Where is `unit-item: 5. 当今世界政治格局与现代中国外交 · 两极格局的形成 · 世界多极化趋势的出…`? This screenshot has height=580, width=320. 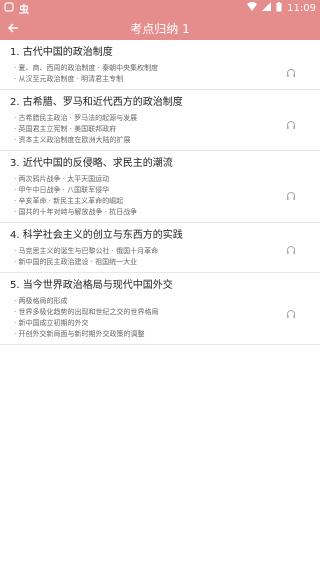
unit-item: 5. 当今世界政治格局与现代中国外交 · 两极格局的形成 · 世界多极化趋势的出… is located at coordinates (160, 309).